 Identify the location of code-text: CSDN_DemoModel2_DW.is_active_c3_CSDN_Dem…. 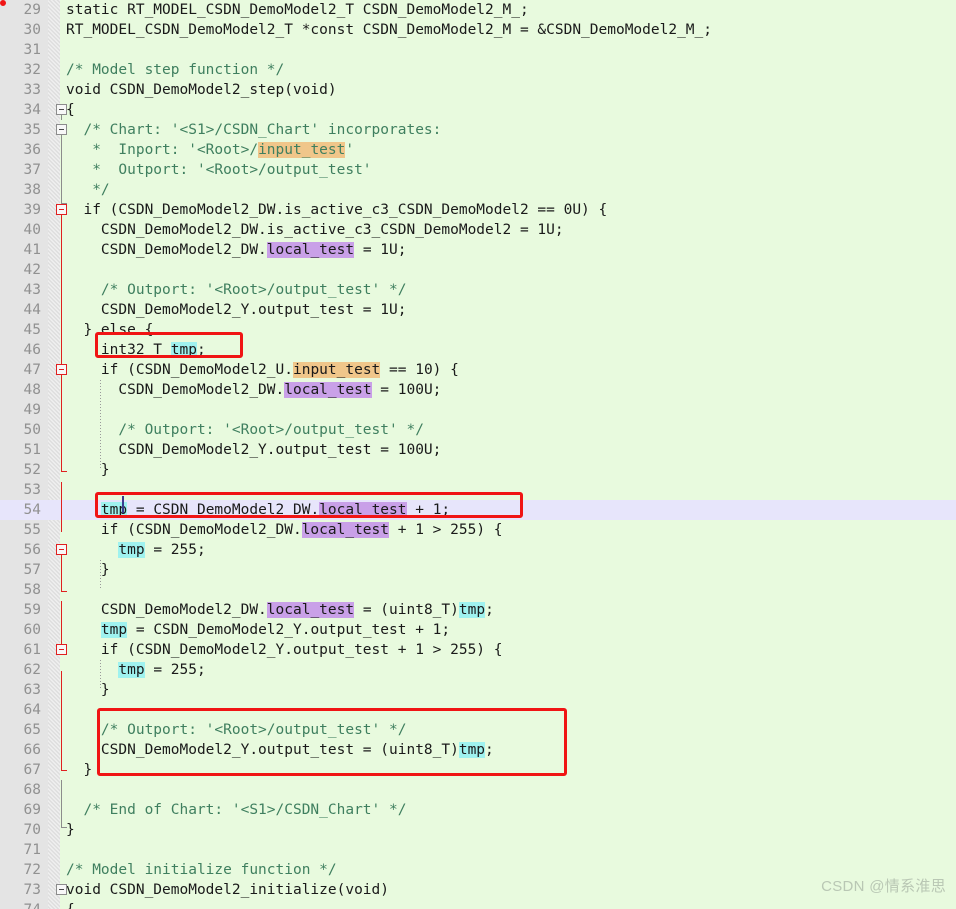
(315, 230).